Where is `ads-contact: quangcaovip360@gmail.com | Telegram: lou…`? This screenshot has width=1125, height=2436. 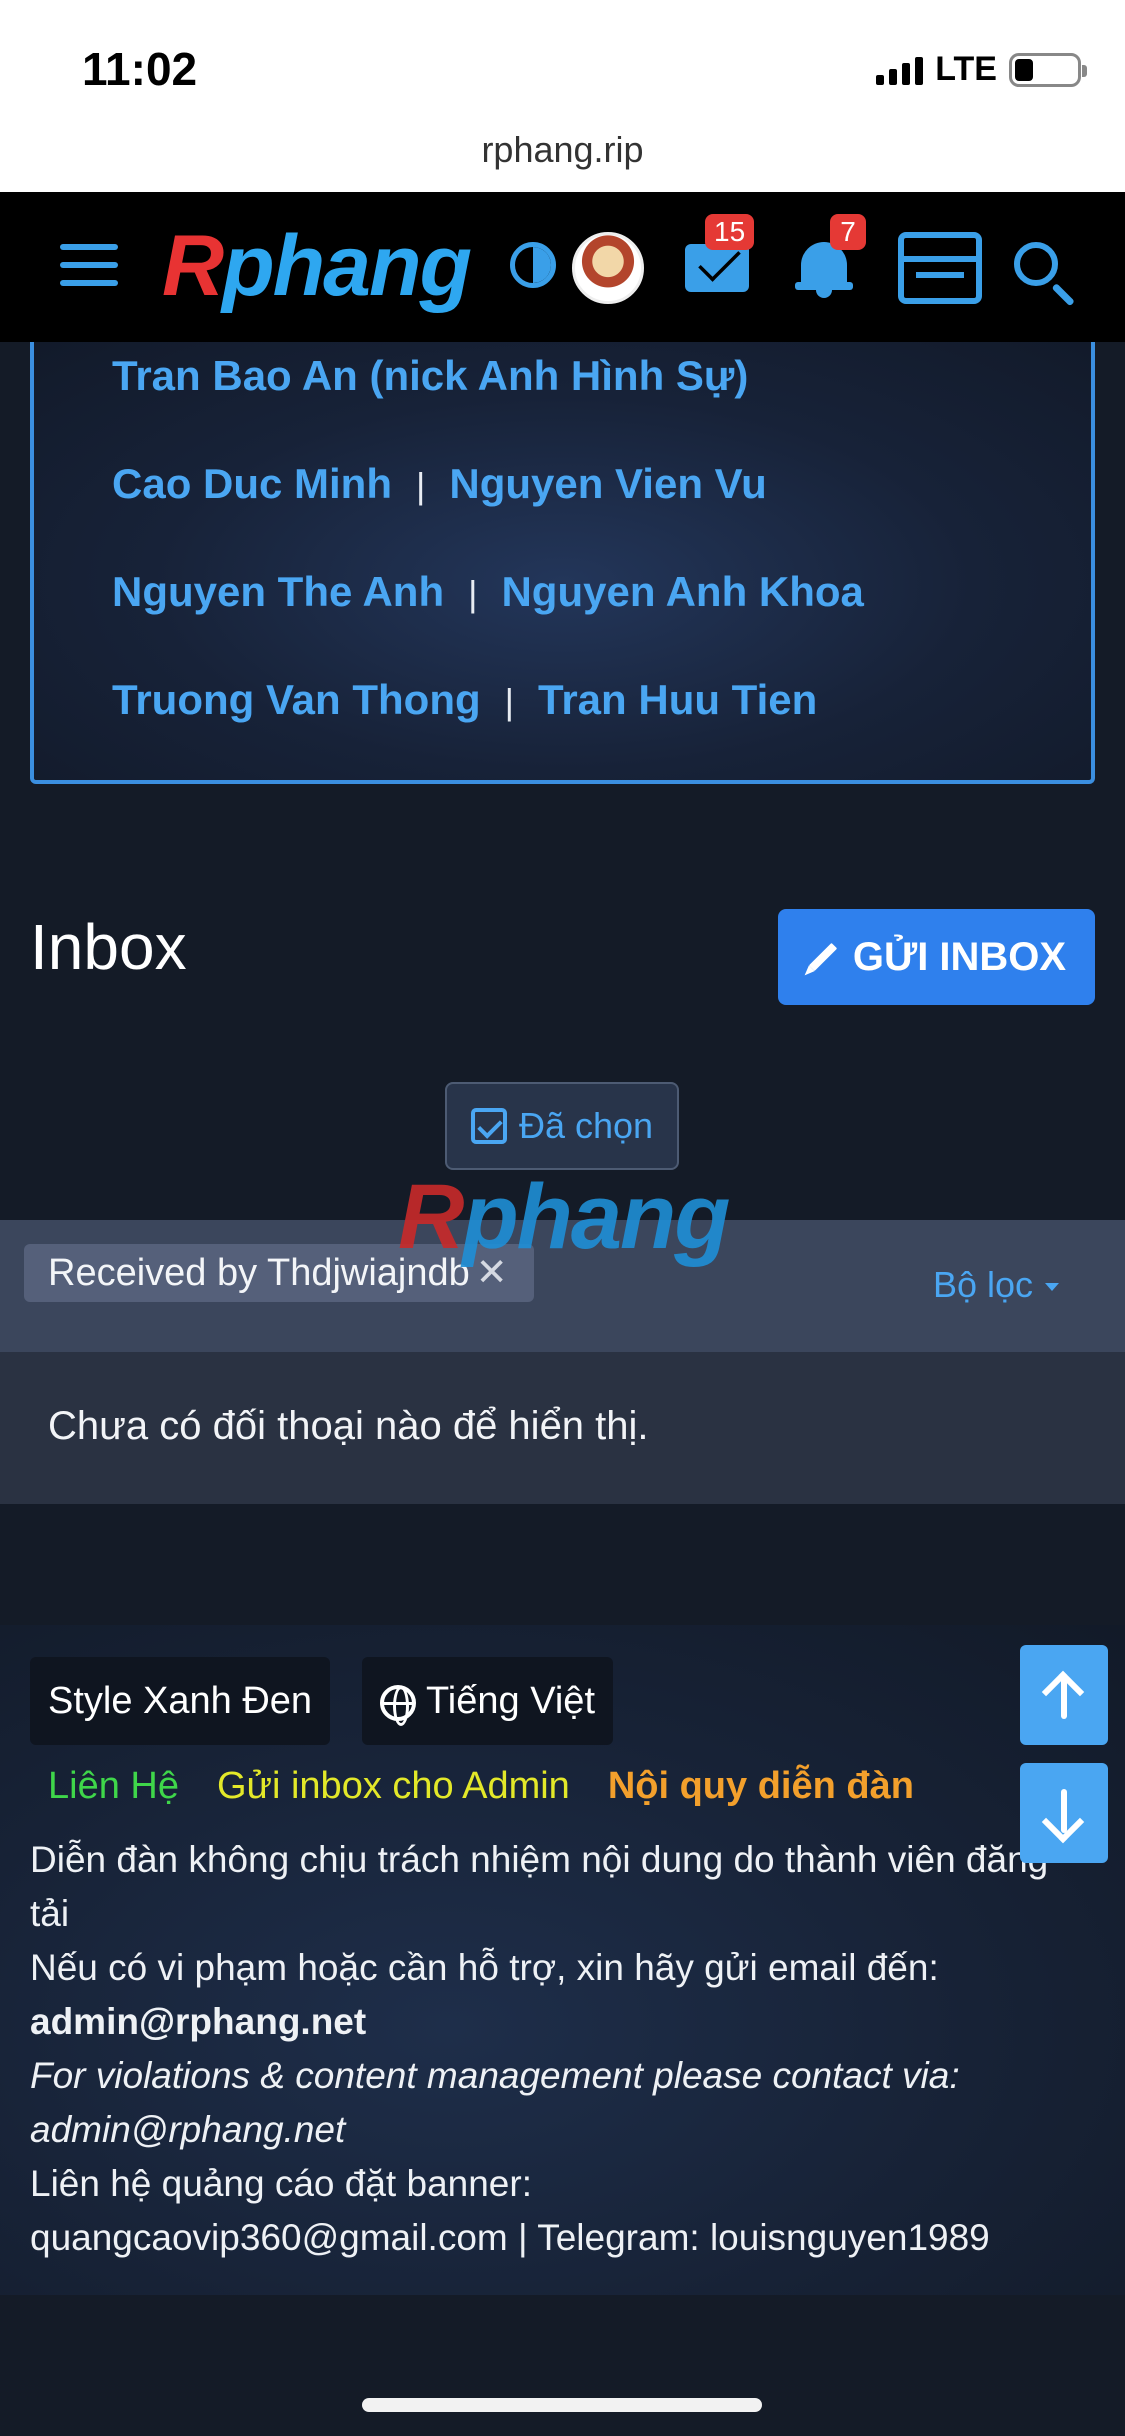 ads-contact: quangcaovip360@gmail.com | Telegram: lou… is located at coordinates (510, 2237).